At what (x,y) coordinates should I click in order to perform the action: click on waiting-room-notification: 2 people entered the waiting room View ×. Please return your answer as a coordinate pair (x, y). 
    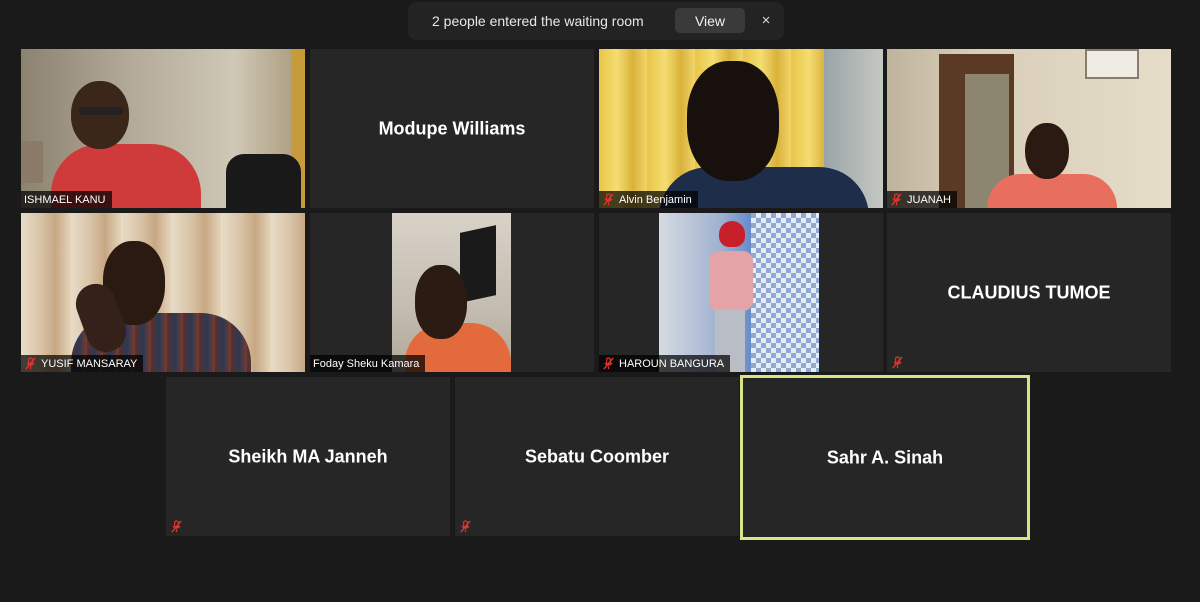
    Looking at the image, I should click on (596, 21).